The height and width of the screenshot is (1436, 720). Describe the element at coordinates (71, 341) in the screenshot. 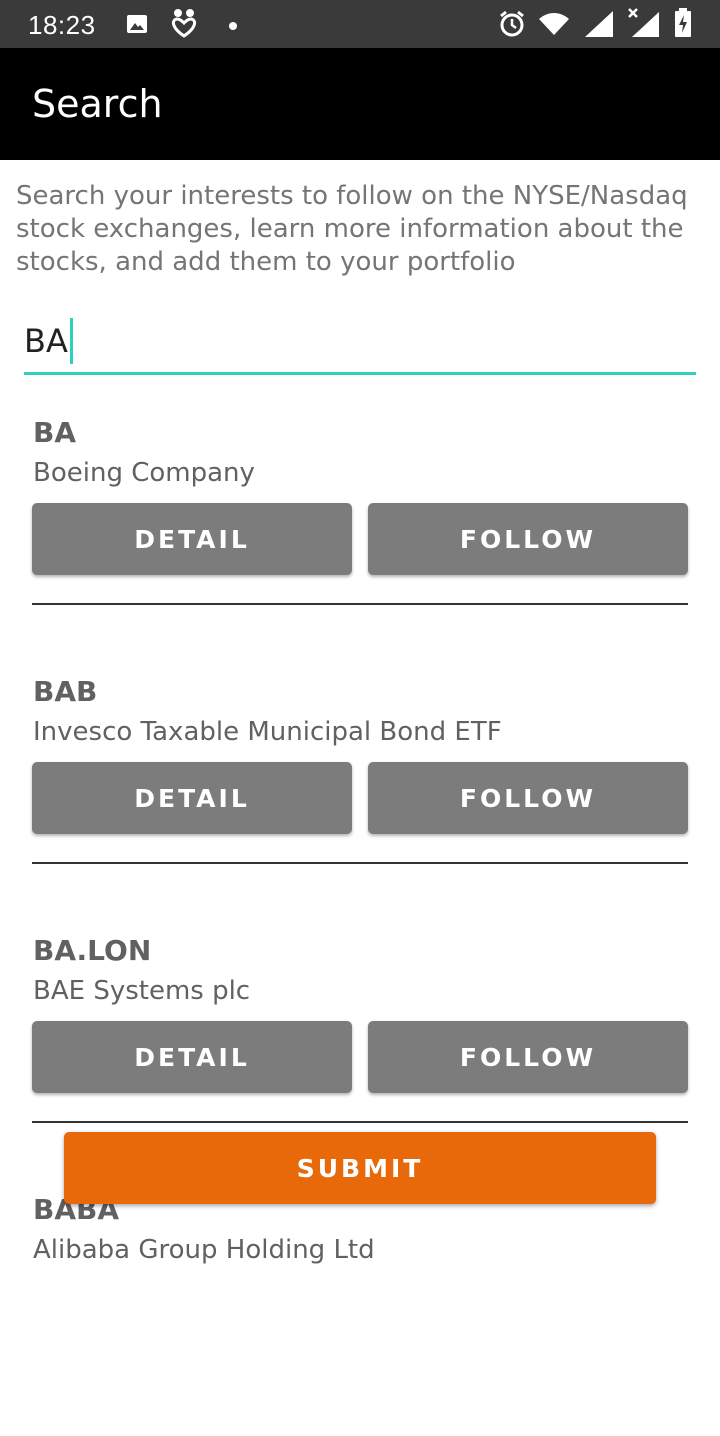

I see `text-cursor` at that location.